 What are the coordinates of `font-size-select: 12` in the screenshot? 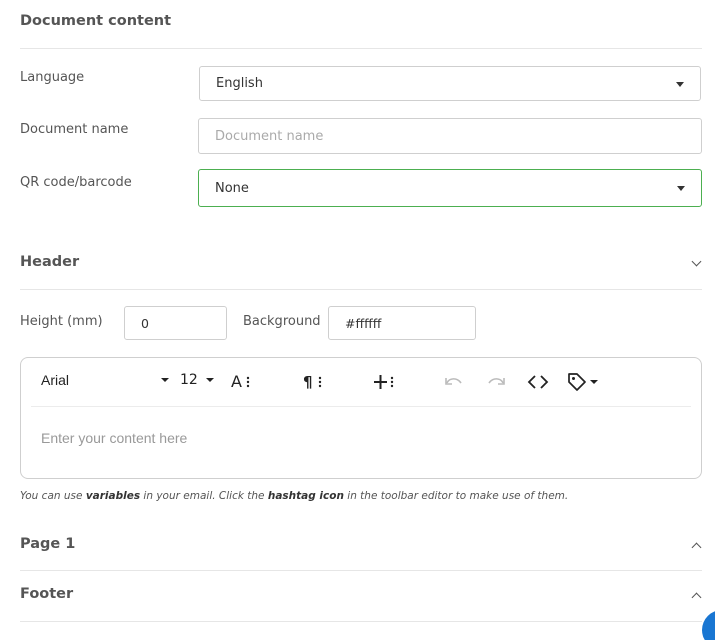 It's located at (197, 380).